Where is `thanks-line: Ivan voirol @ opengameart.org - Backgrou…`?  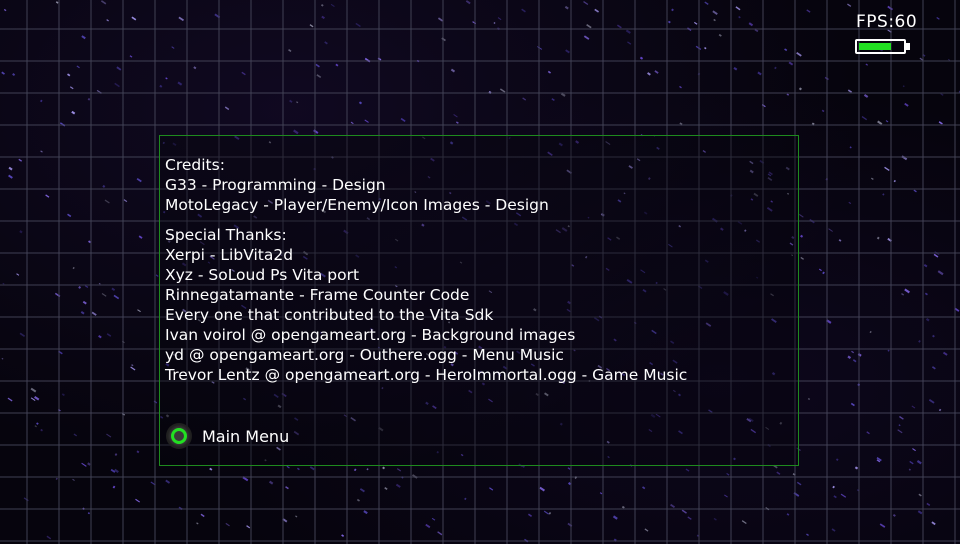 thanks-line: Ivan voirol @ opengameart.org - Backgrou… is located at coordinates (370, 335).